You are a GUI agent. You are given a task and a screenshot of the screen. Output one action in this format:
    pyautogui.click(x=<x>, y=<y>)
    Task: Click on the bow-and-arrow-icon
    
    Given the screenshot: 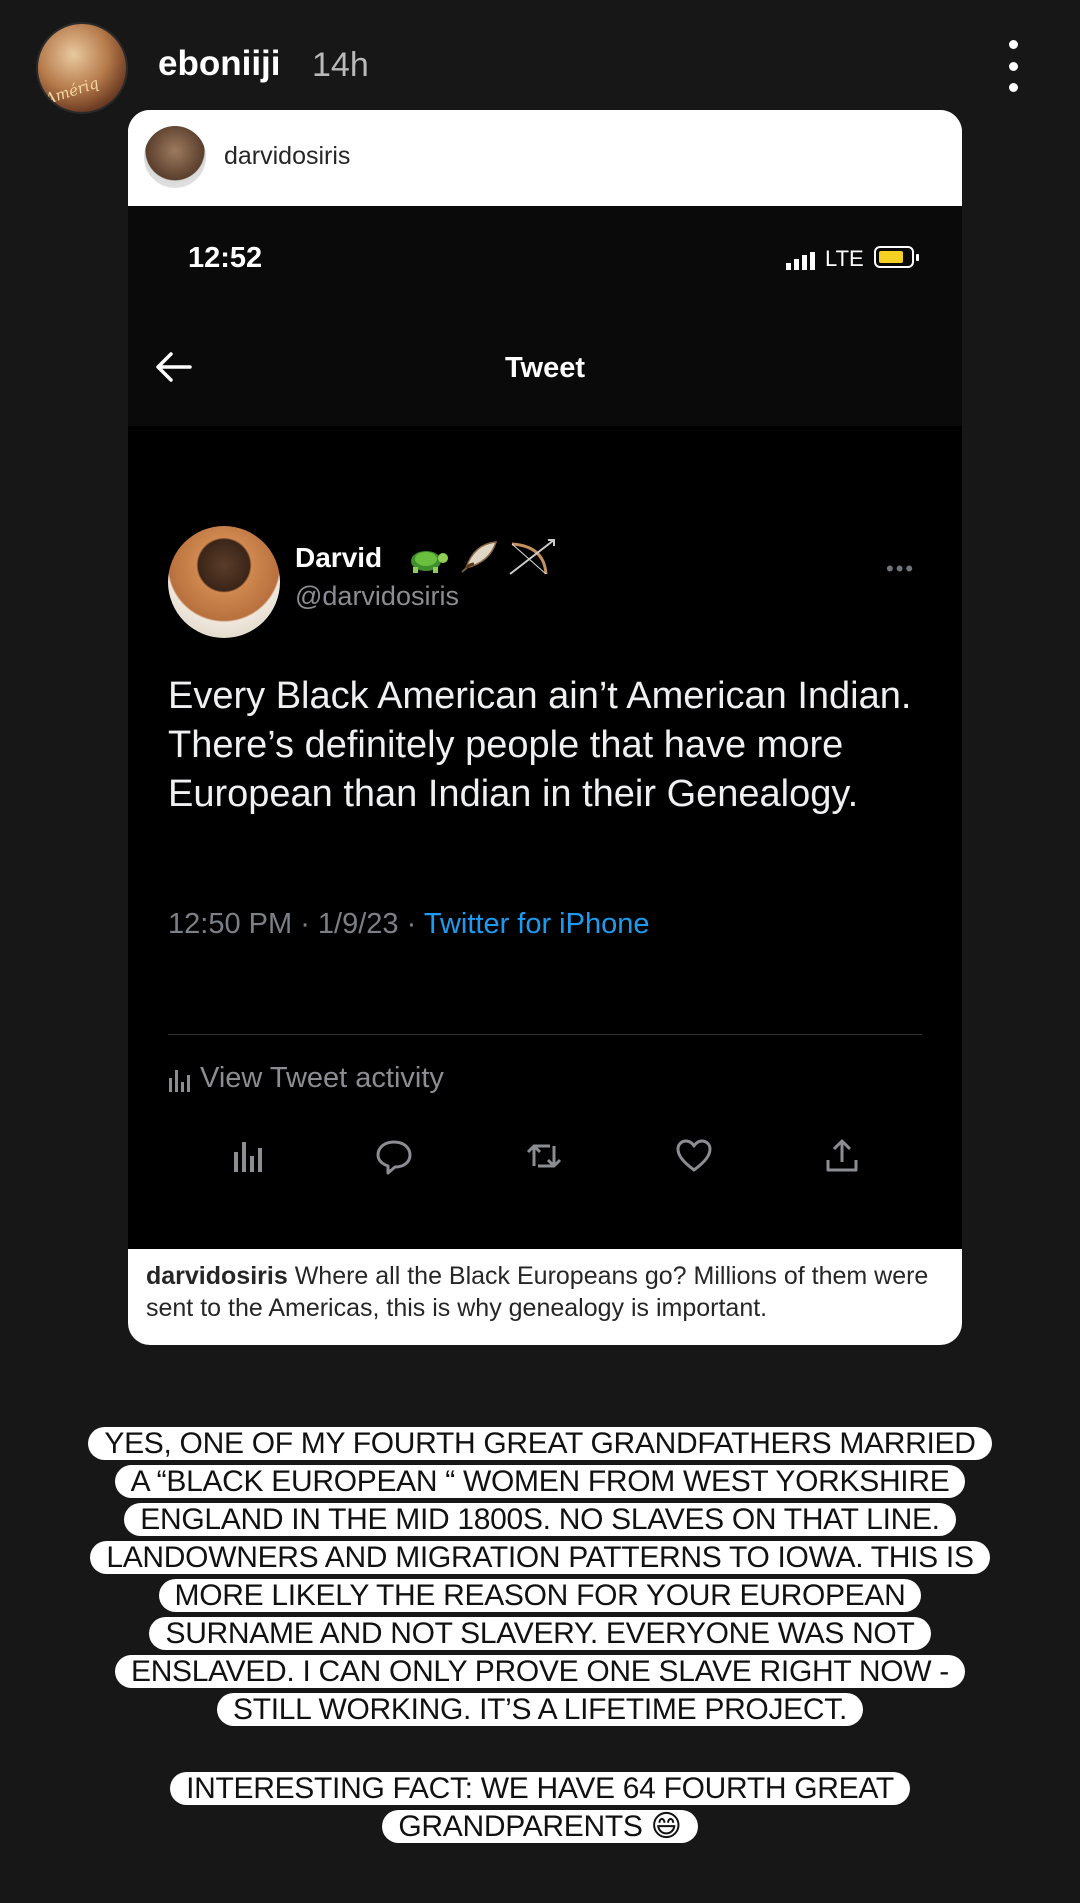 What is the action you would take?
    pyautogui.click(x=532, y=557)
    